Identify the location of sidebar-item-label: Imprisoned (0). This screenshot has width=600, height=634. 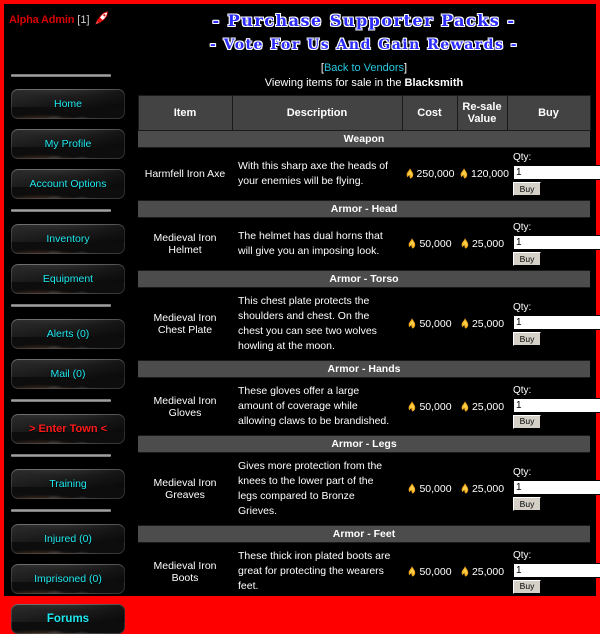
(68, 579).